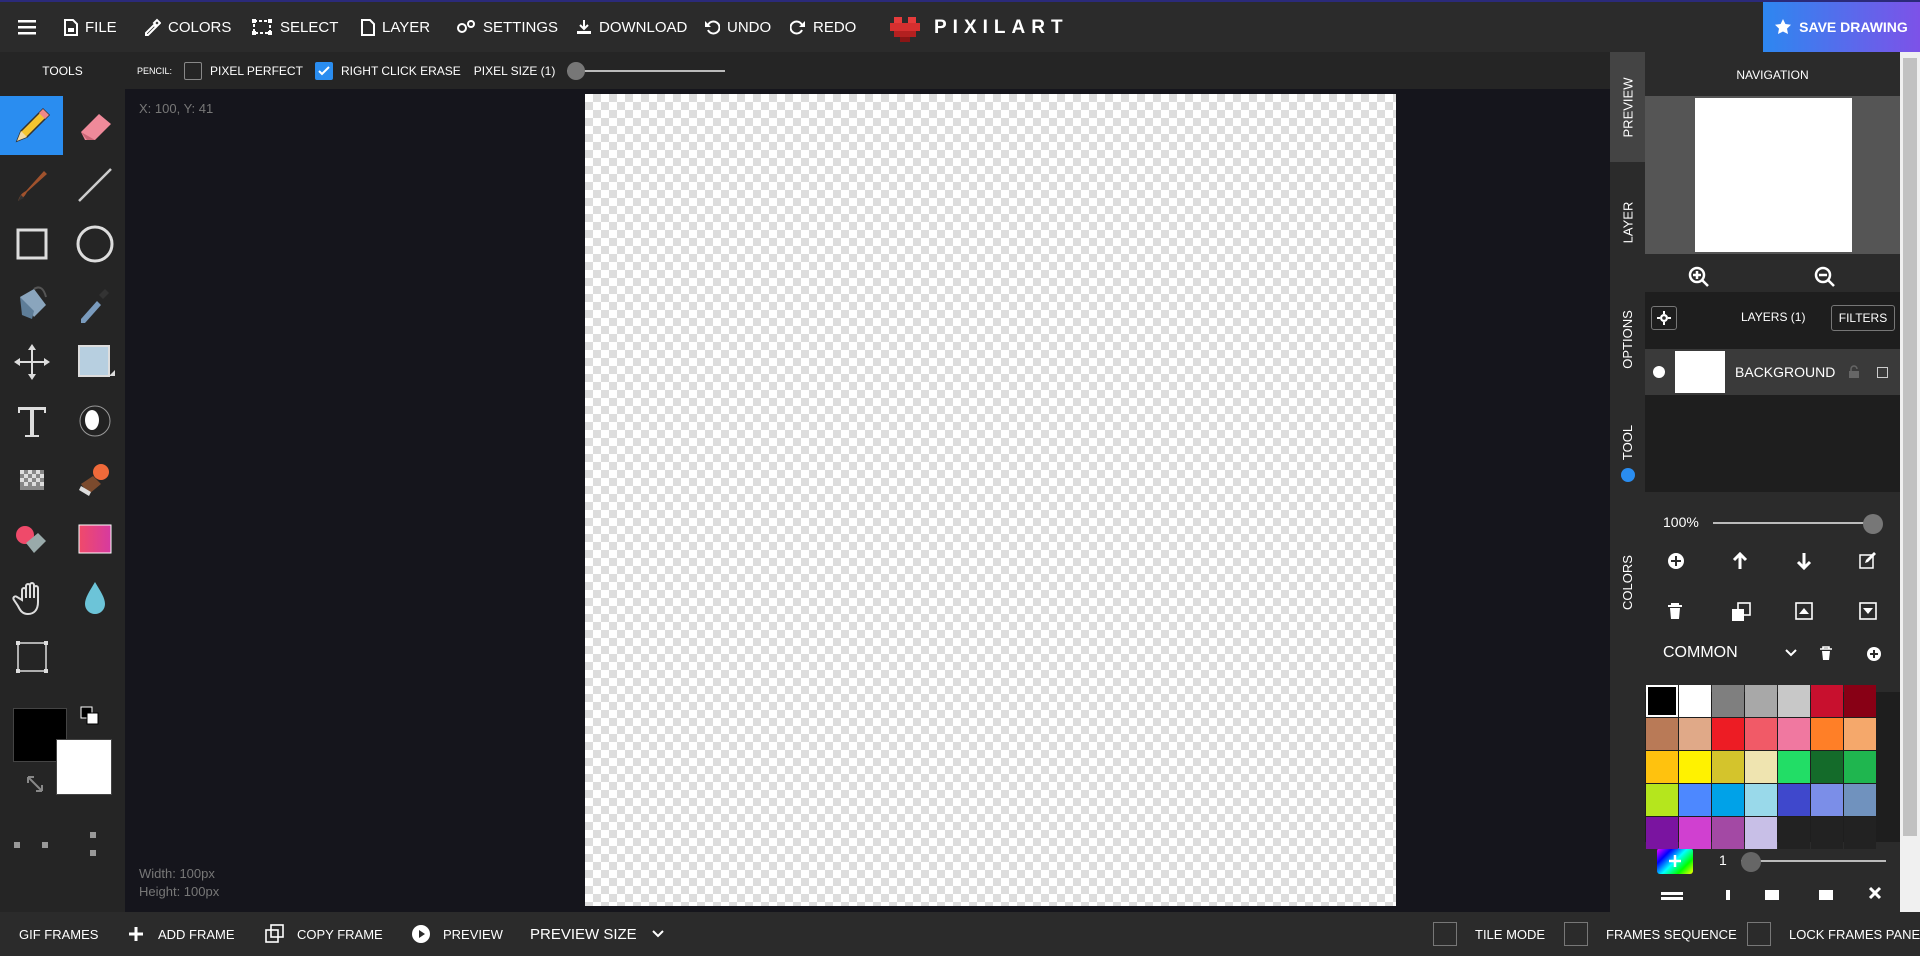  What do you see at coordinates (1868, 611) in the screenshot?
I see `merge-layer-down-icon` at bounding box center [1868, 611].